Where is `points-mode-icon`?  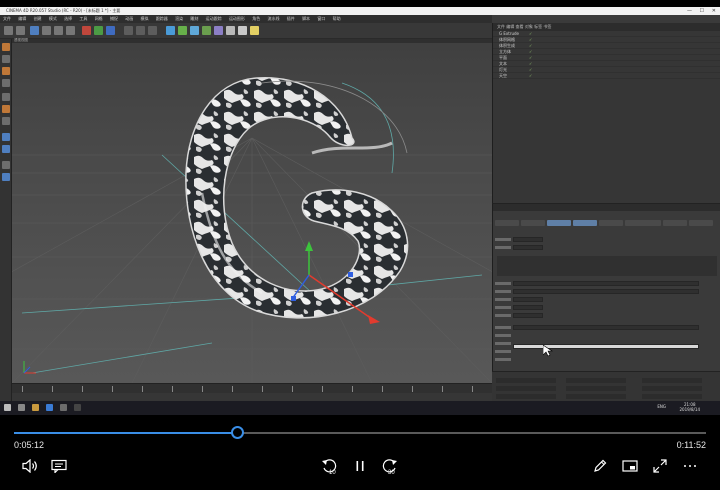 points-mode-icon is located at coordinates (6, 97).